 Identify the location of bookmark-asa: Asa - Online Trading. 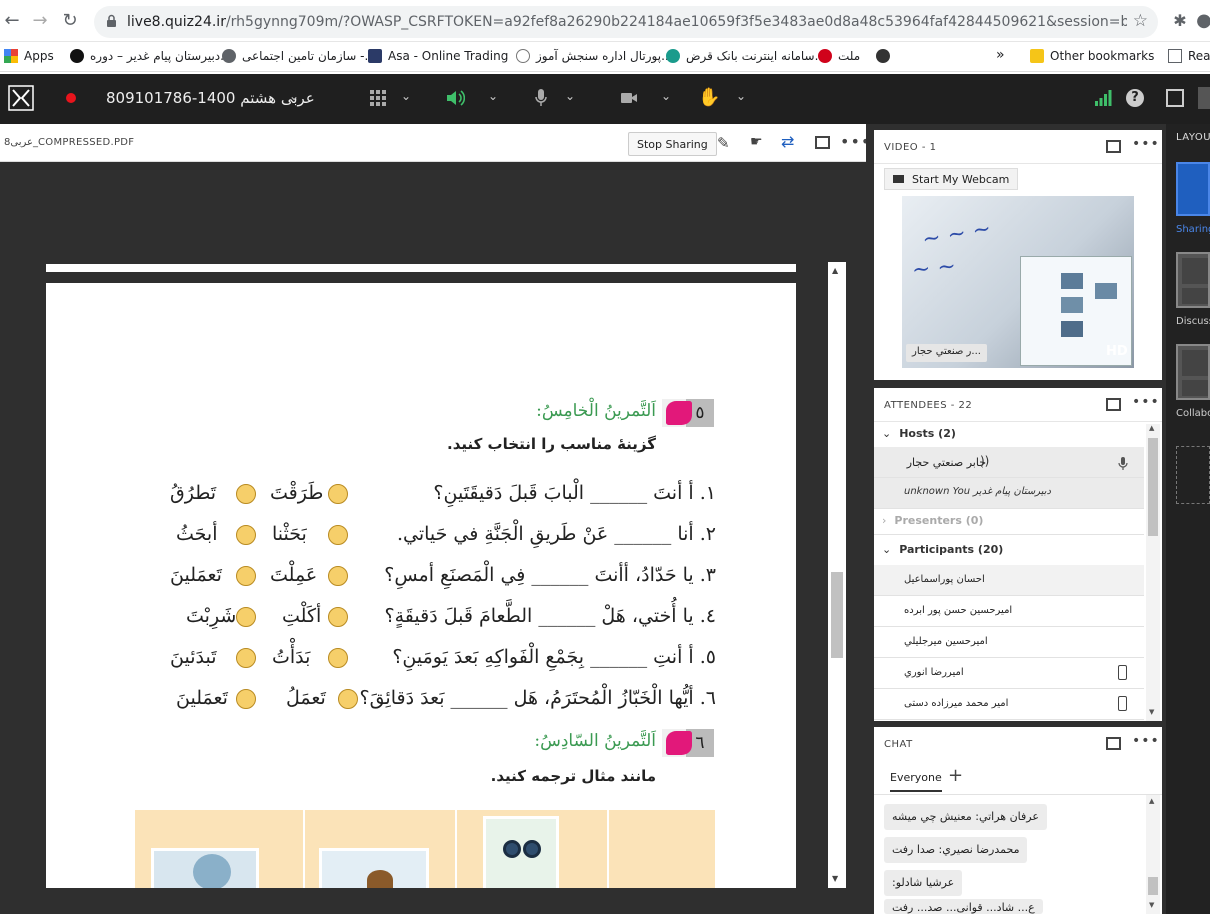
(438, 56).